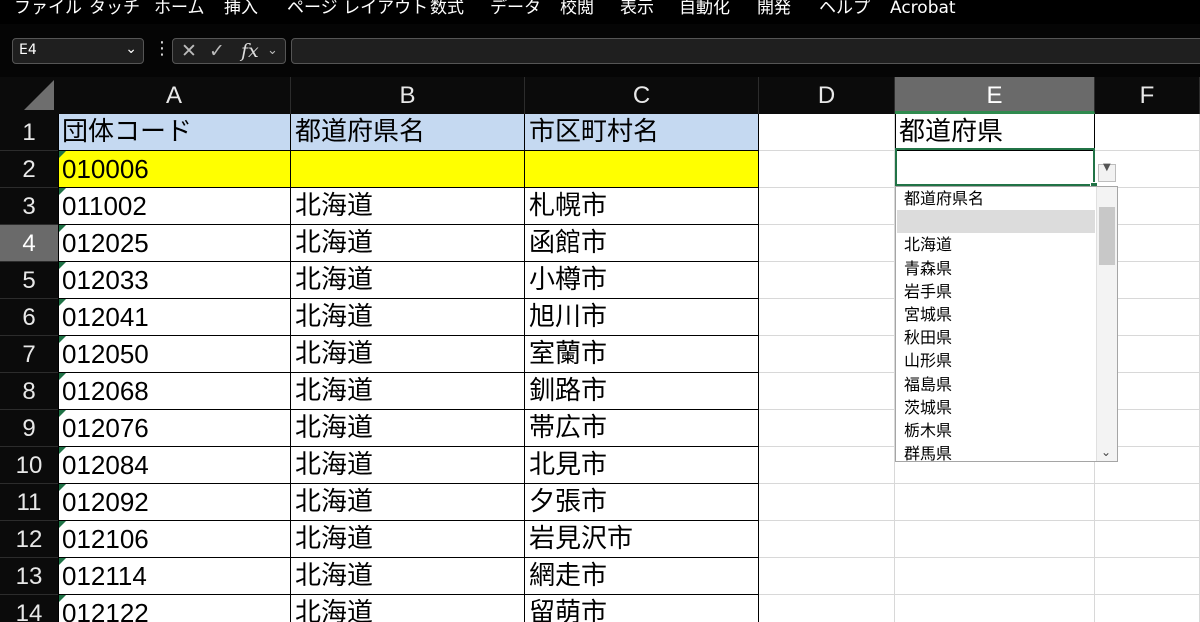  What do you see at coordinates (642, 465) in the screenshot?
I see `table-cell: 北見市` at bounding box center [642, 465].